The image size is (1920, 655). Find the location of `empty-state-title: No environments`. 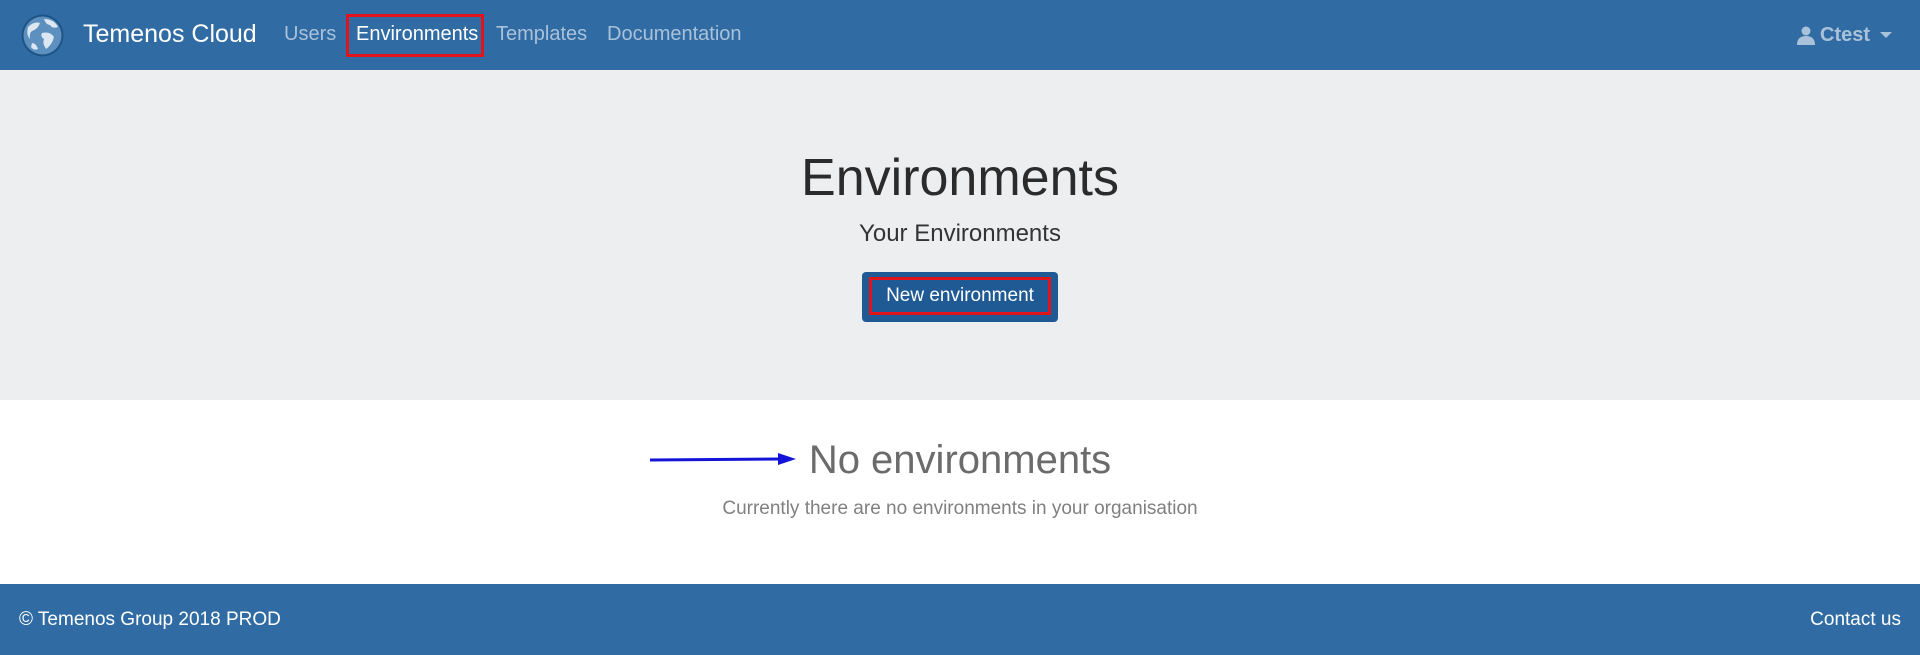

empty-state-title: No environments is located at coordinates (960, 460).